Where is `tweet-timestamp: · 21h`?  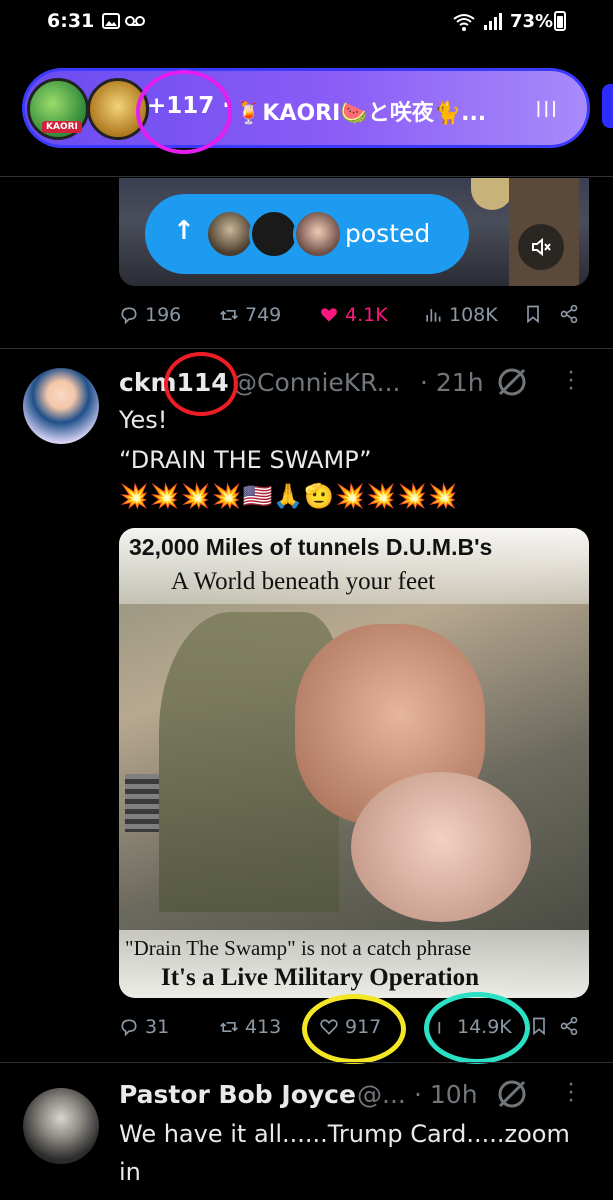 tweet-timestamp: · 21h is located at coordinates (452, 382).